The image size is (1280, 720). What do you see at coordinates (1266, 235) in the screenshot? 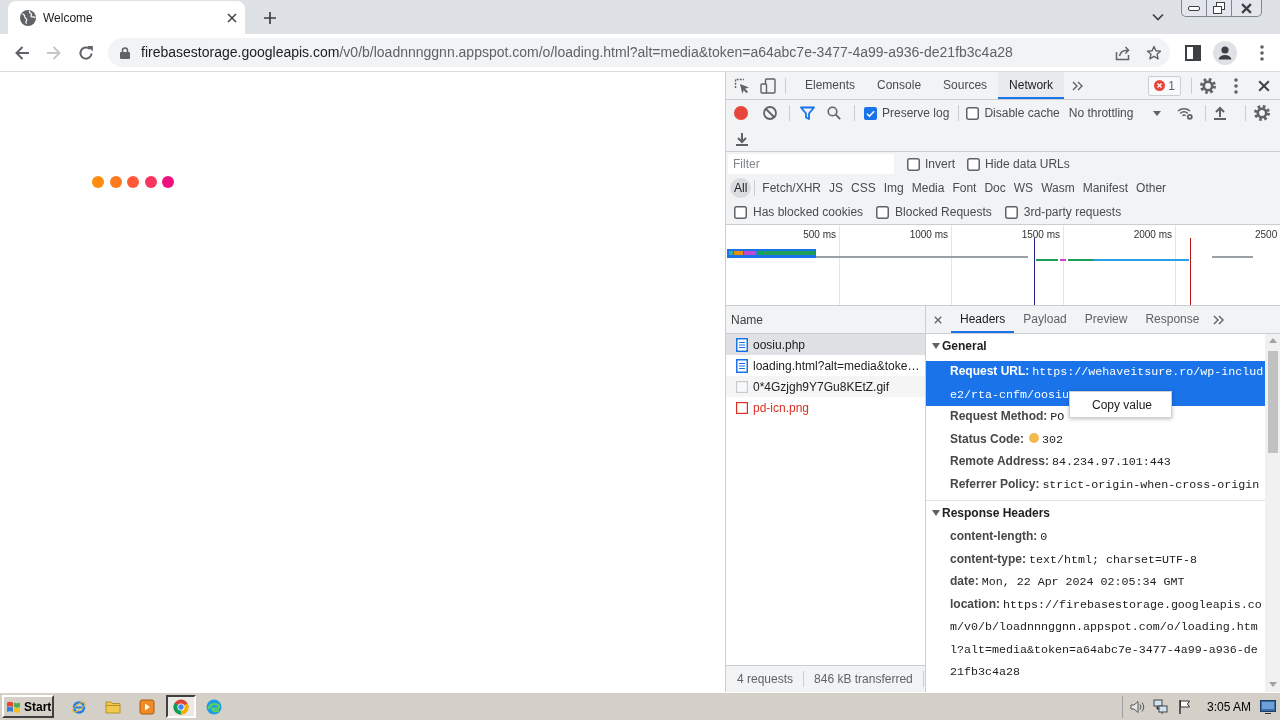
I see `tick-label: 2500` at bounding box center [1266, 235].